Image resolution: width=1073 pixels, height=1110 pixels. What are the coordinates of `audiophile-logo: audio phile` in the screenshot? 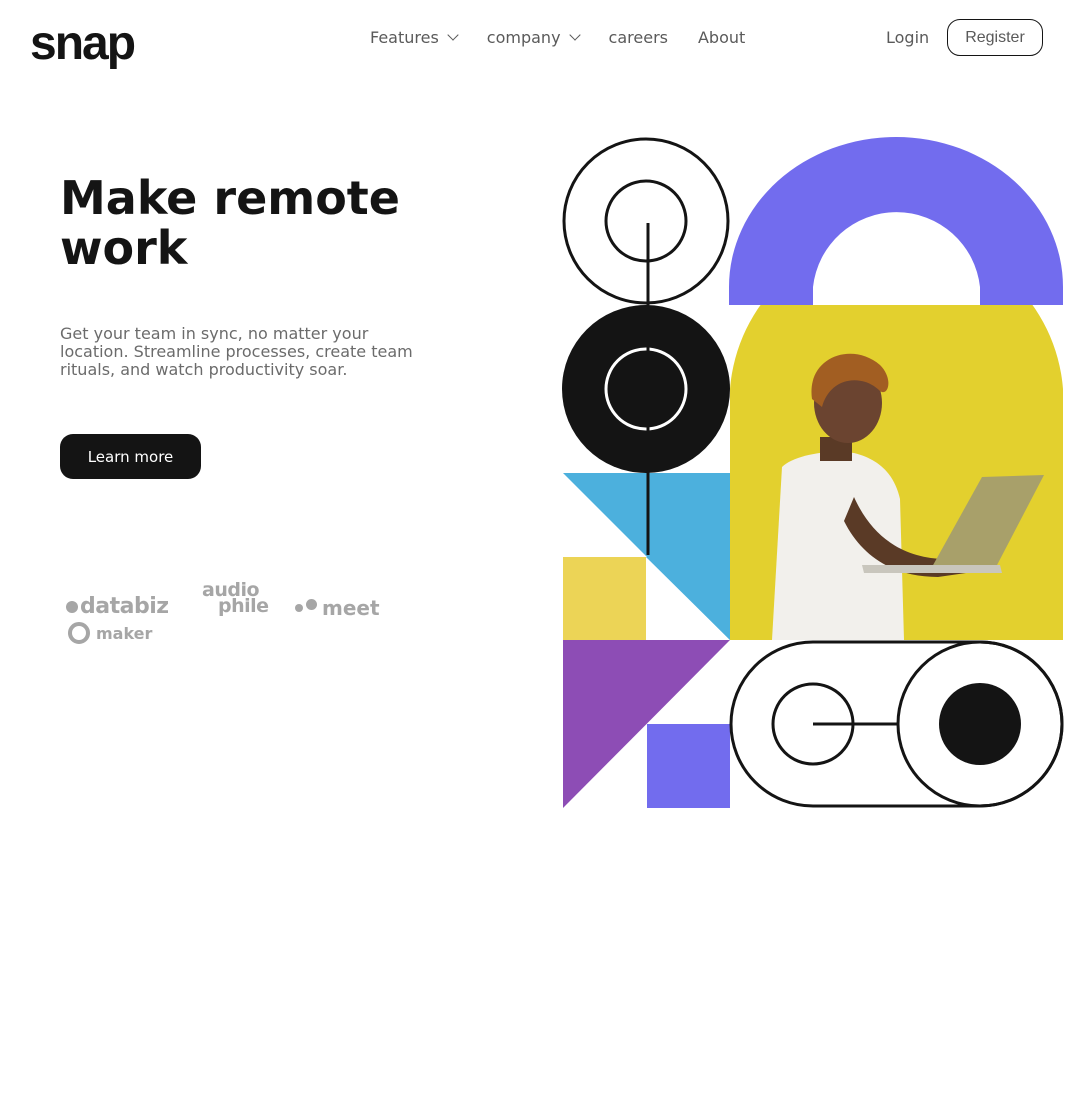 It's located at (235, 598).